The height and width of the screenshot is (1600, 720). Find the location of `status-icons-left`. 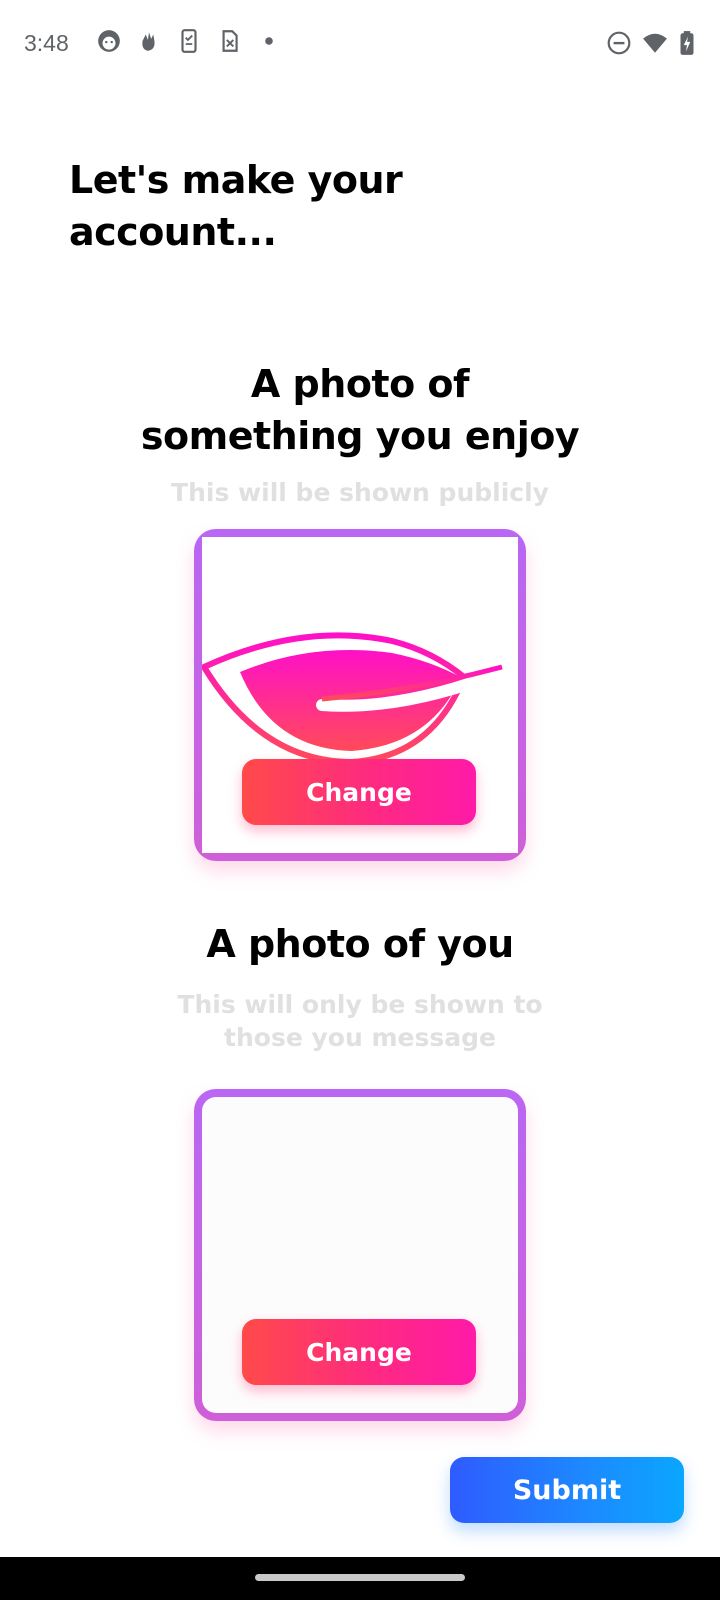

status-icons-left is located at coordinates (189, 41).